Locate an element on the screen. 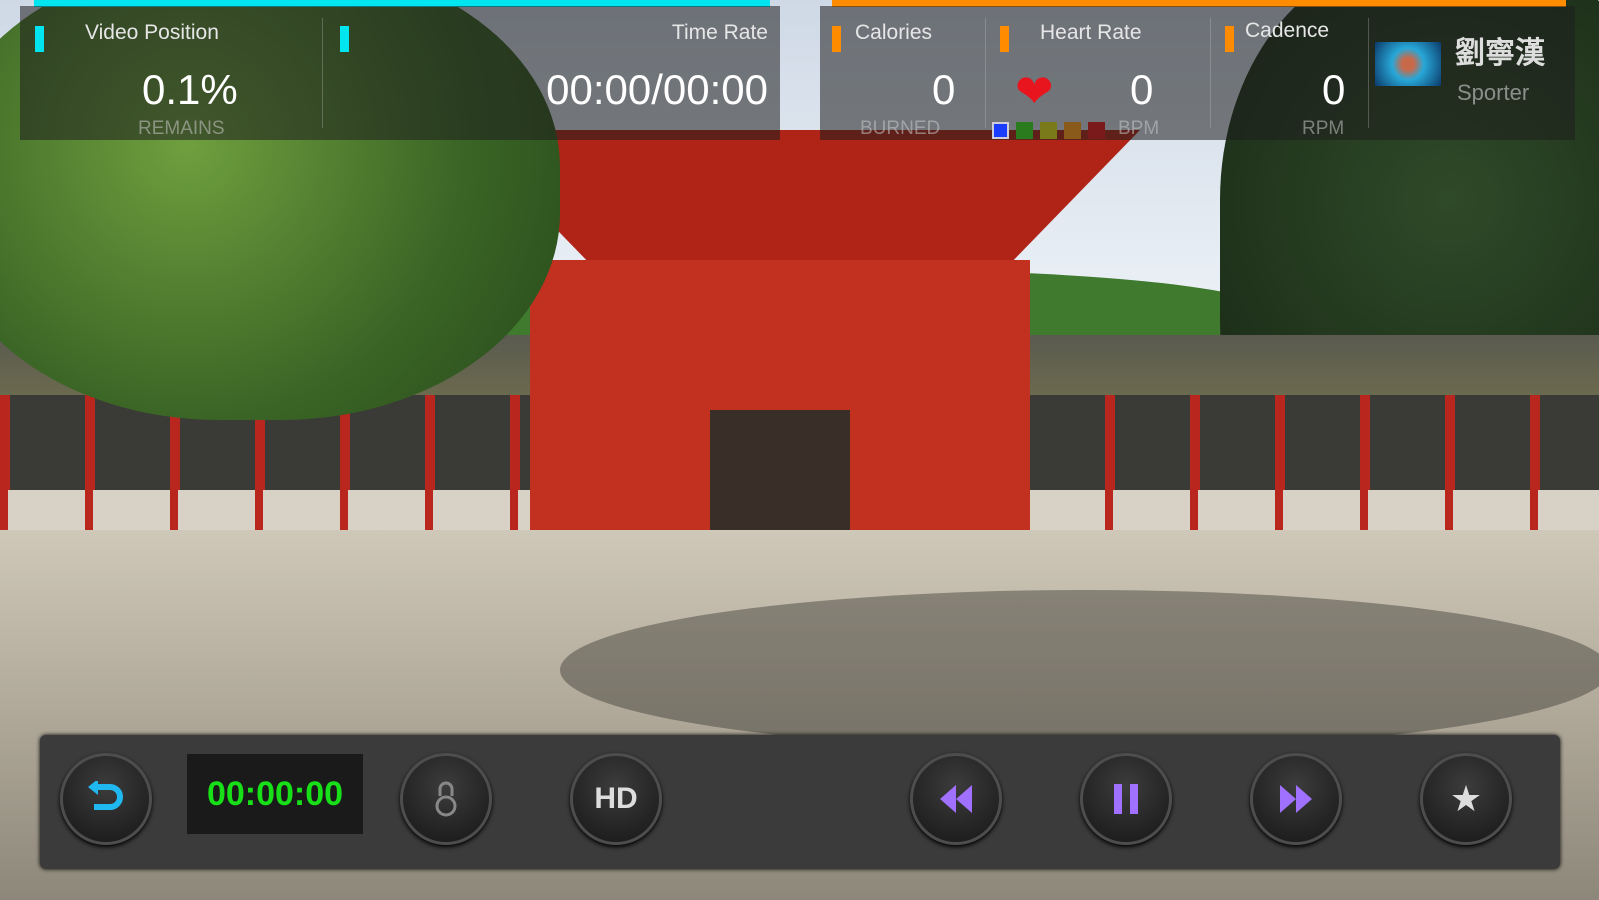  favorite-button: ★ is located at coordinates (1466, 799).